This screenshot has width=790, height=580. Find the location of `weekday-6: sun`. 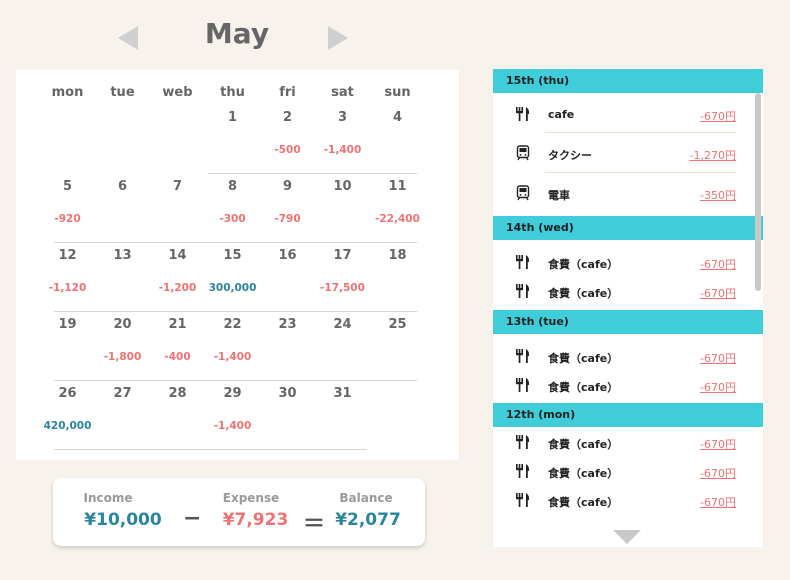

weekday-6: sun is located at coordinates (397, 92).